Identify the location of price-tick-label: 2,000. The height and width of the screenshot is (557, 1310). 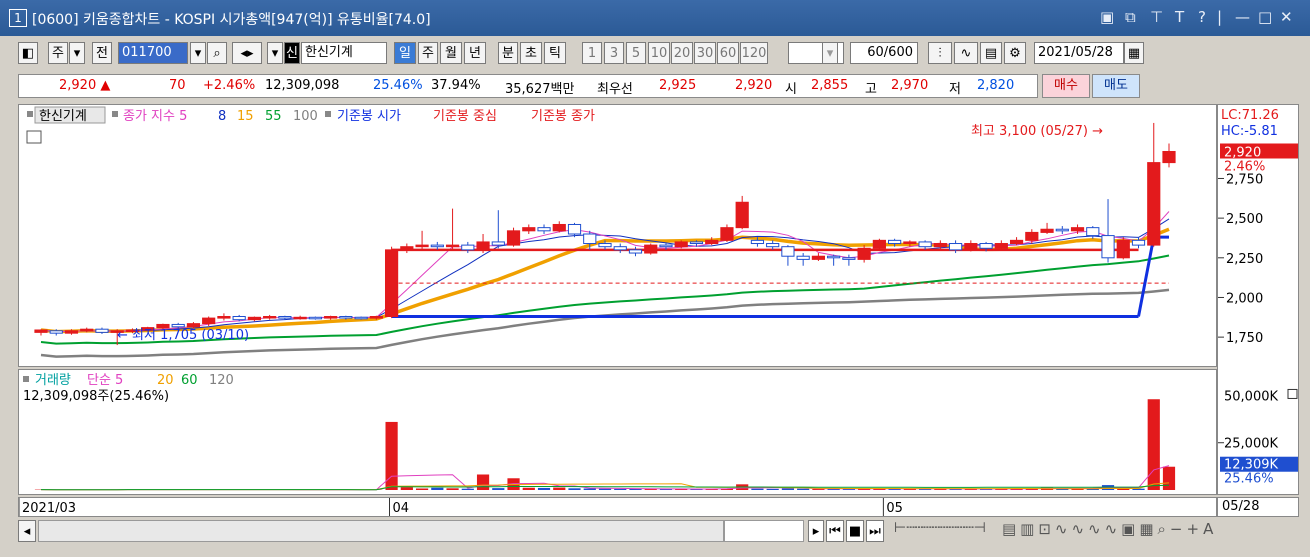
(1244, 298).